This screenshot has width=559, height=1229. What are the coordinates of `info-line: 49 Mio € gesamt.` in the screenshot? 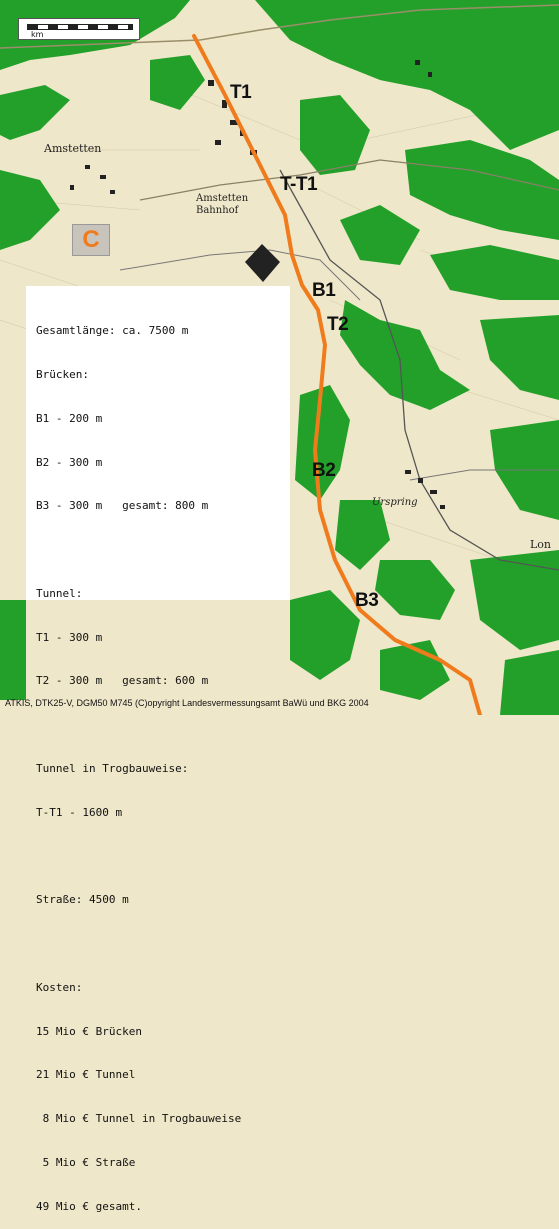 It's located at (89, 1206).